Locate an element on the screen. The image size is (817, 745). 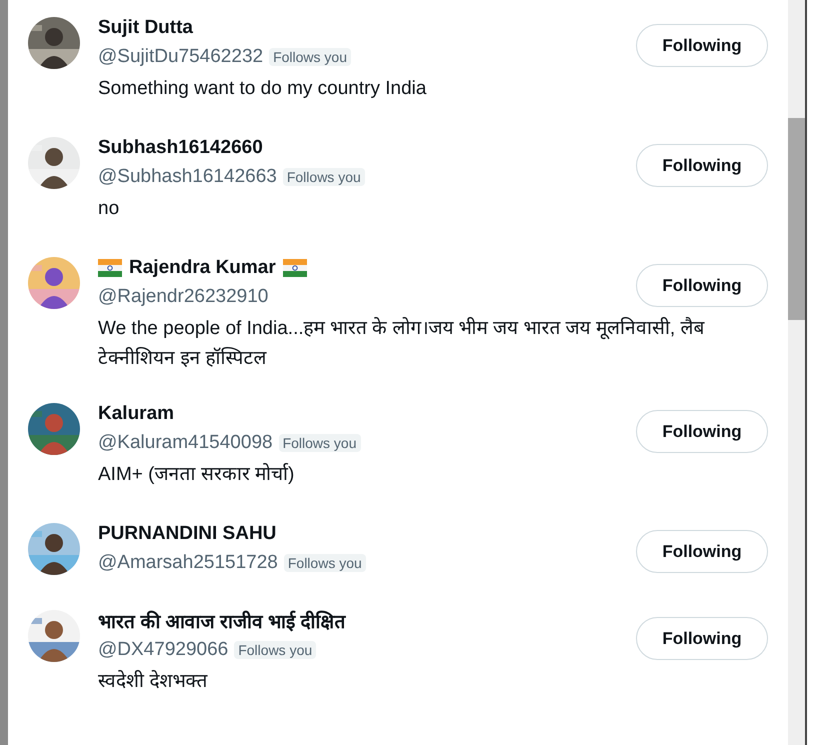
scrollbar is located at coordinates (796, 372).